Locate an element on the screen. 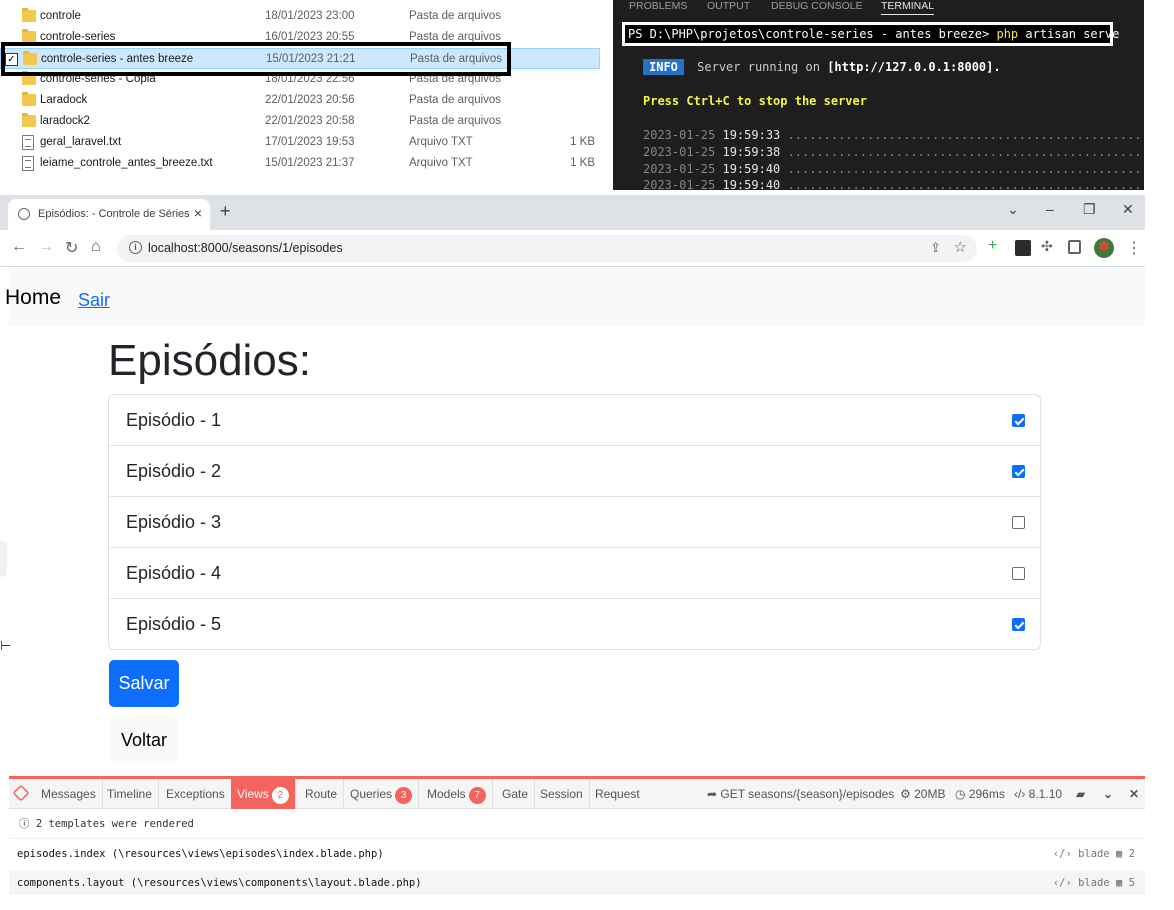 This screenshot has height=910, width=1174. tab-problems: PROBLEMS is located at coordinates (658, 6).